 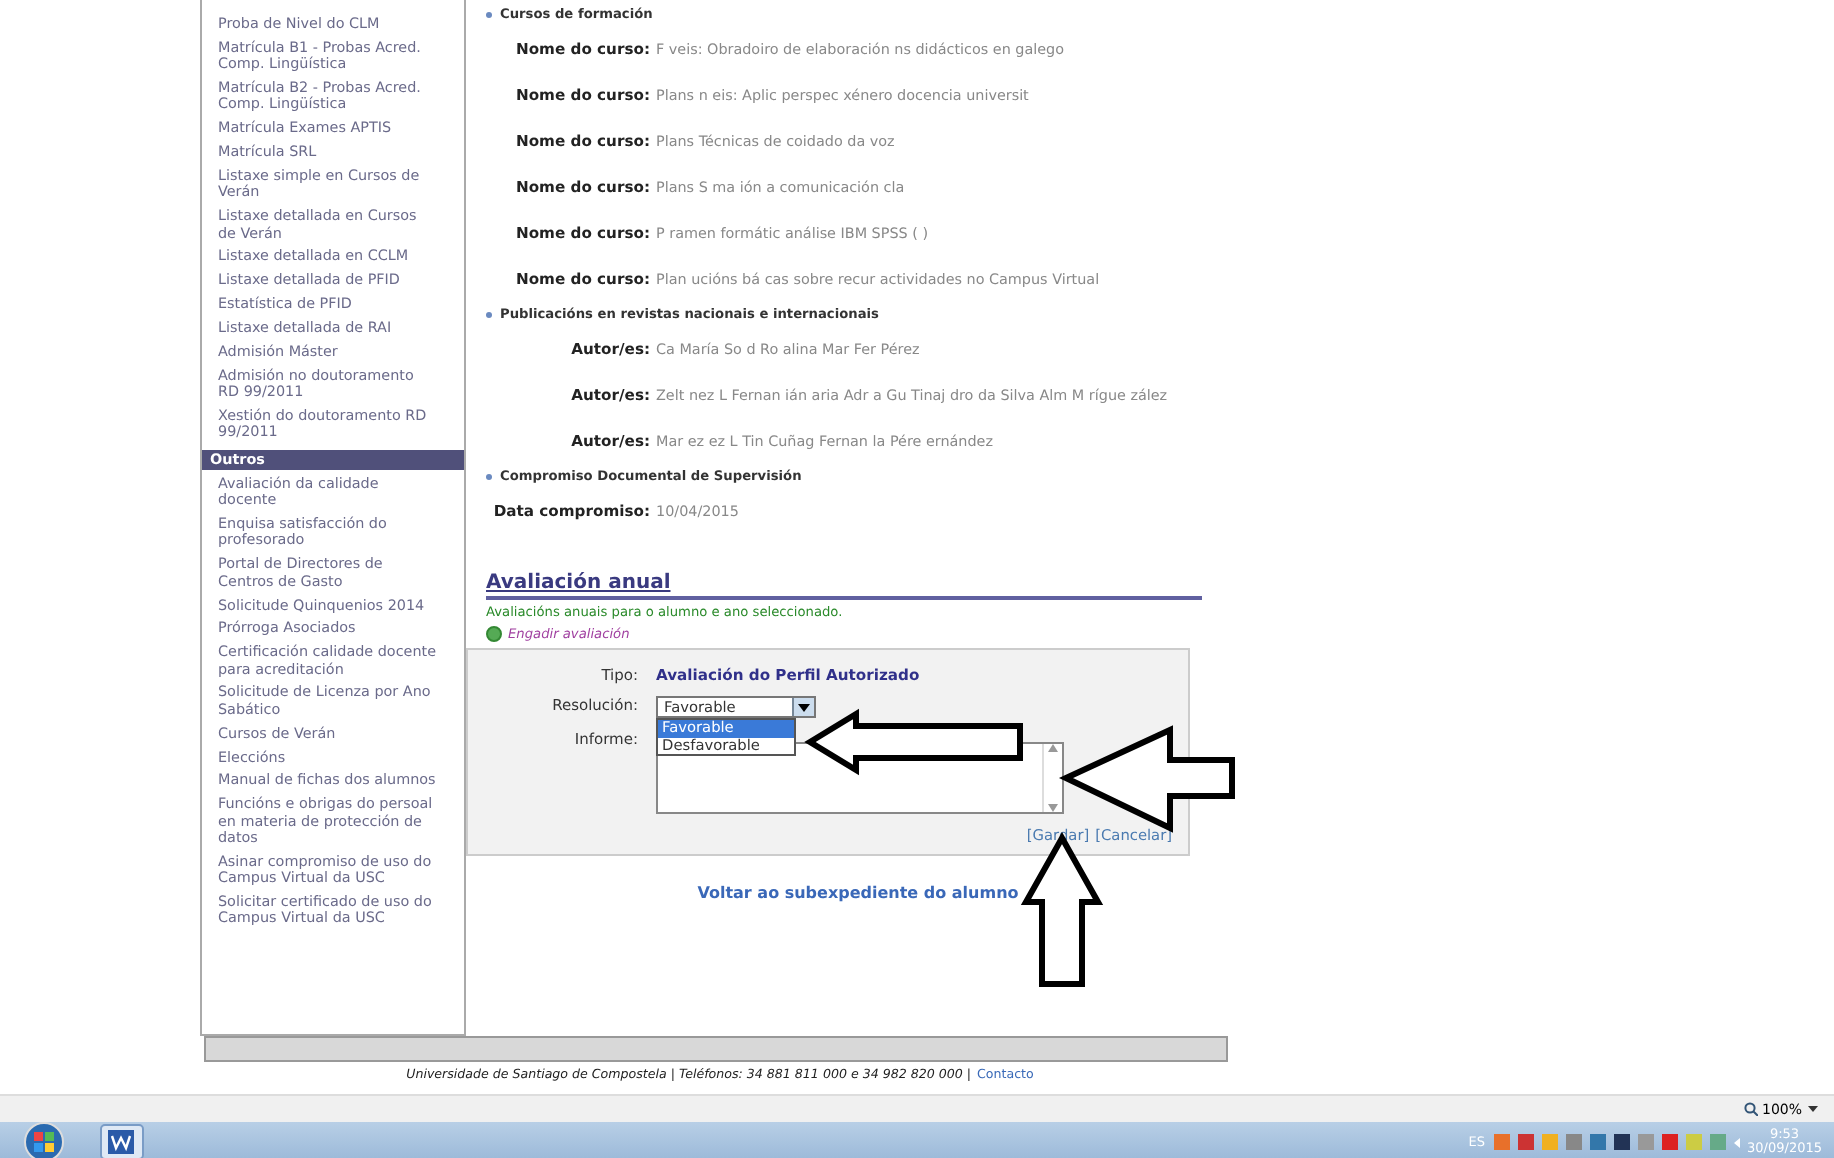 I want to click on magnifier-icon, so click(x=1750, y=1109).